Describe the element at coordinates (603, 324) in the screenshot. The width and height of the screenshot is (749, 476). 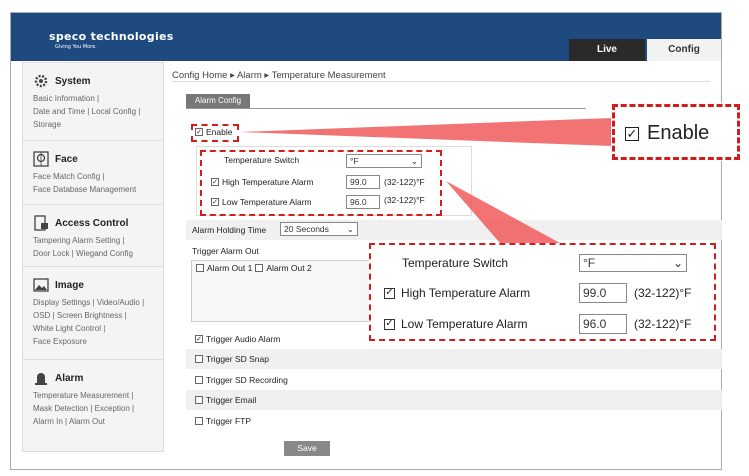
I see `temp-callout-low-input: 96.0` at that location.